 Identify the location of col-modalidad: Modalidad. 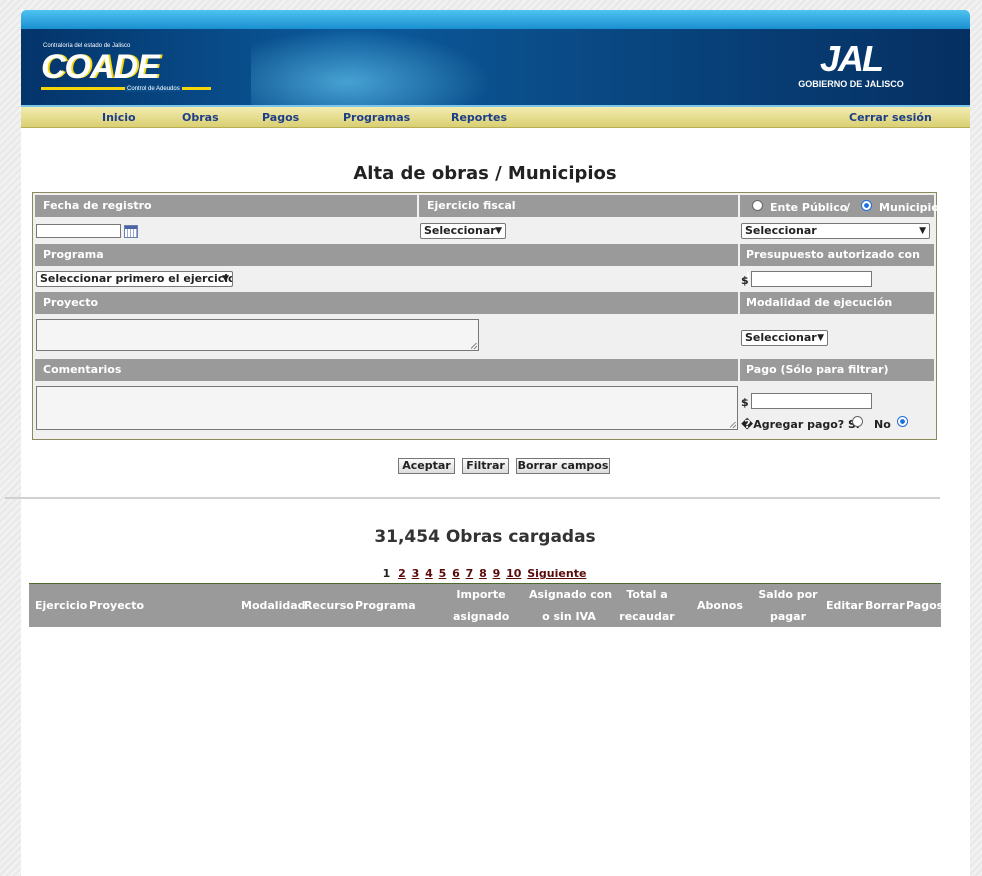
(273, 605).